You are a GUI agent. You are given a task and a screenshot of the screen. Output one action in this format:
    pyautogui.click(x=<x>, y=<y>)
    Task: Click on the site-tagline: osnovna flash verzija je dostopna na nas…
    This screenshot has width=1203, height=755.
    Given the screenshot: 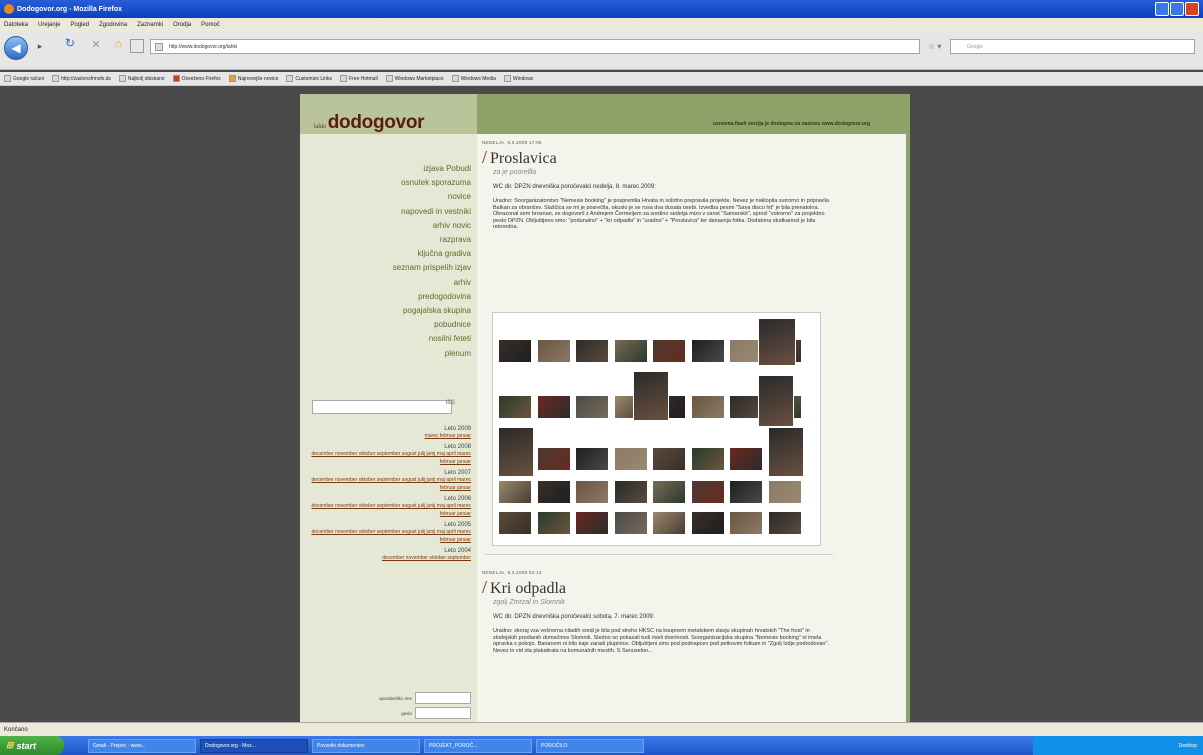 What is the action you would take?
    pyautogui.click(x=791, y=124)
    